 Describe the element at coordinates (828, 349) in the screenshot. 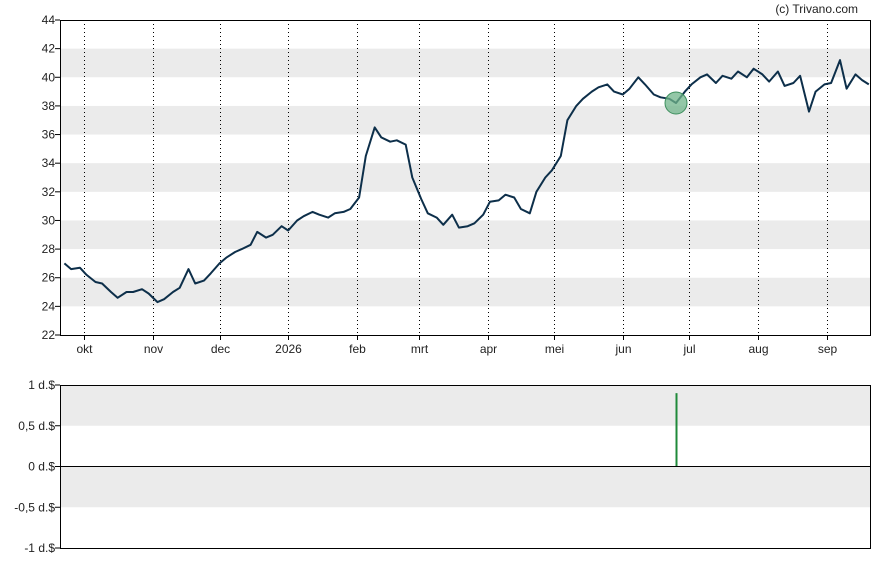

I see `x-tick-label: sep` at that location.